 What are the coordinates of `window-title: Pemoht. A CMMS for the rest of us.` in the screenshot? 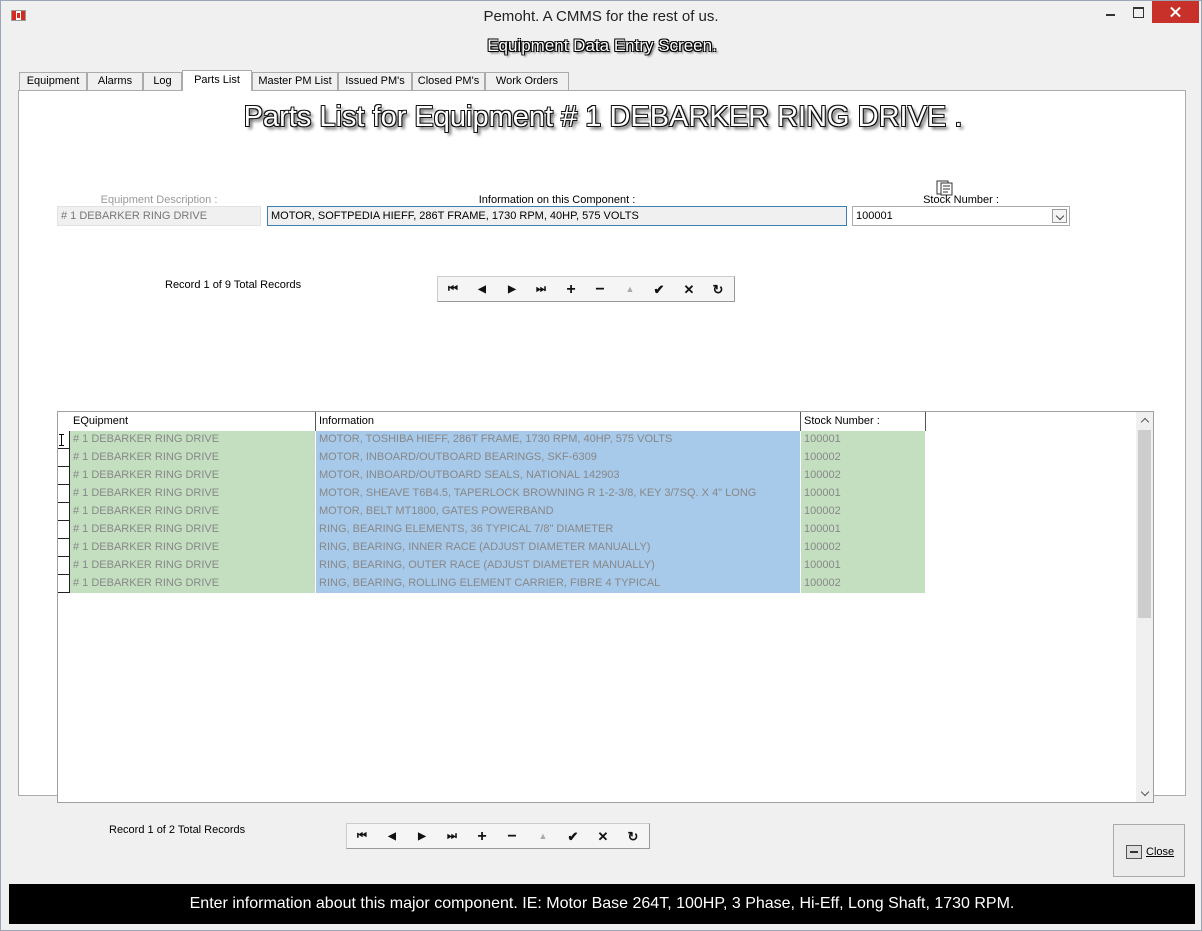 It's located at (601, 16).